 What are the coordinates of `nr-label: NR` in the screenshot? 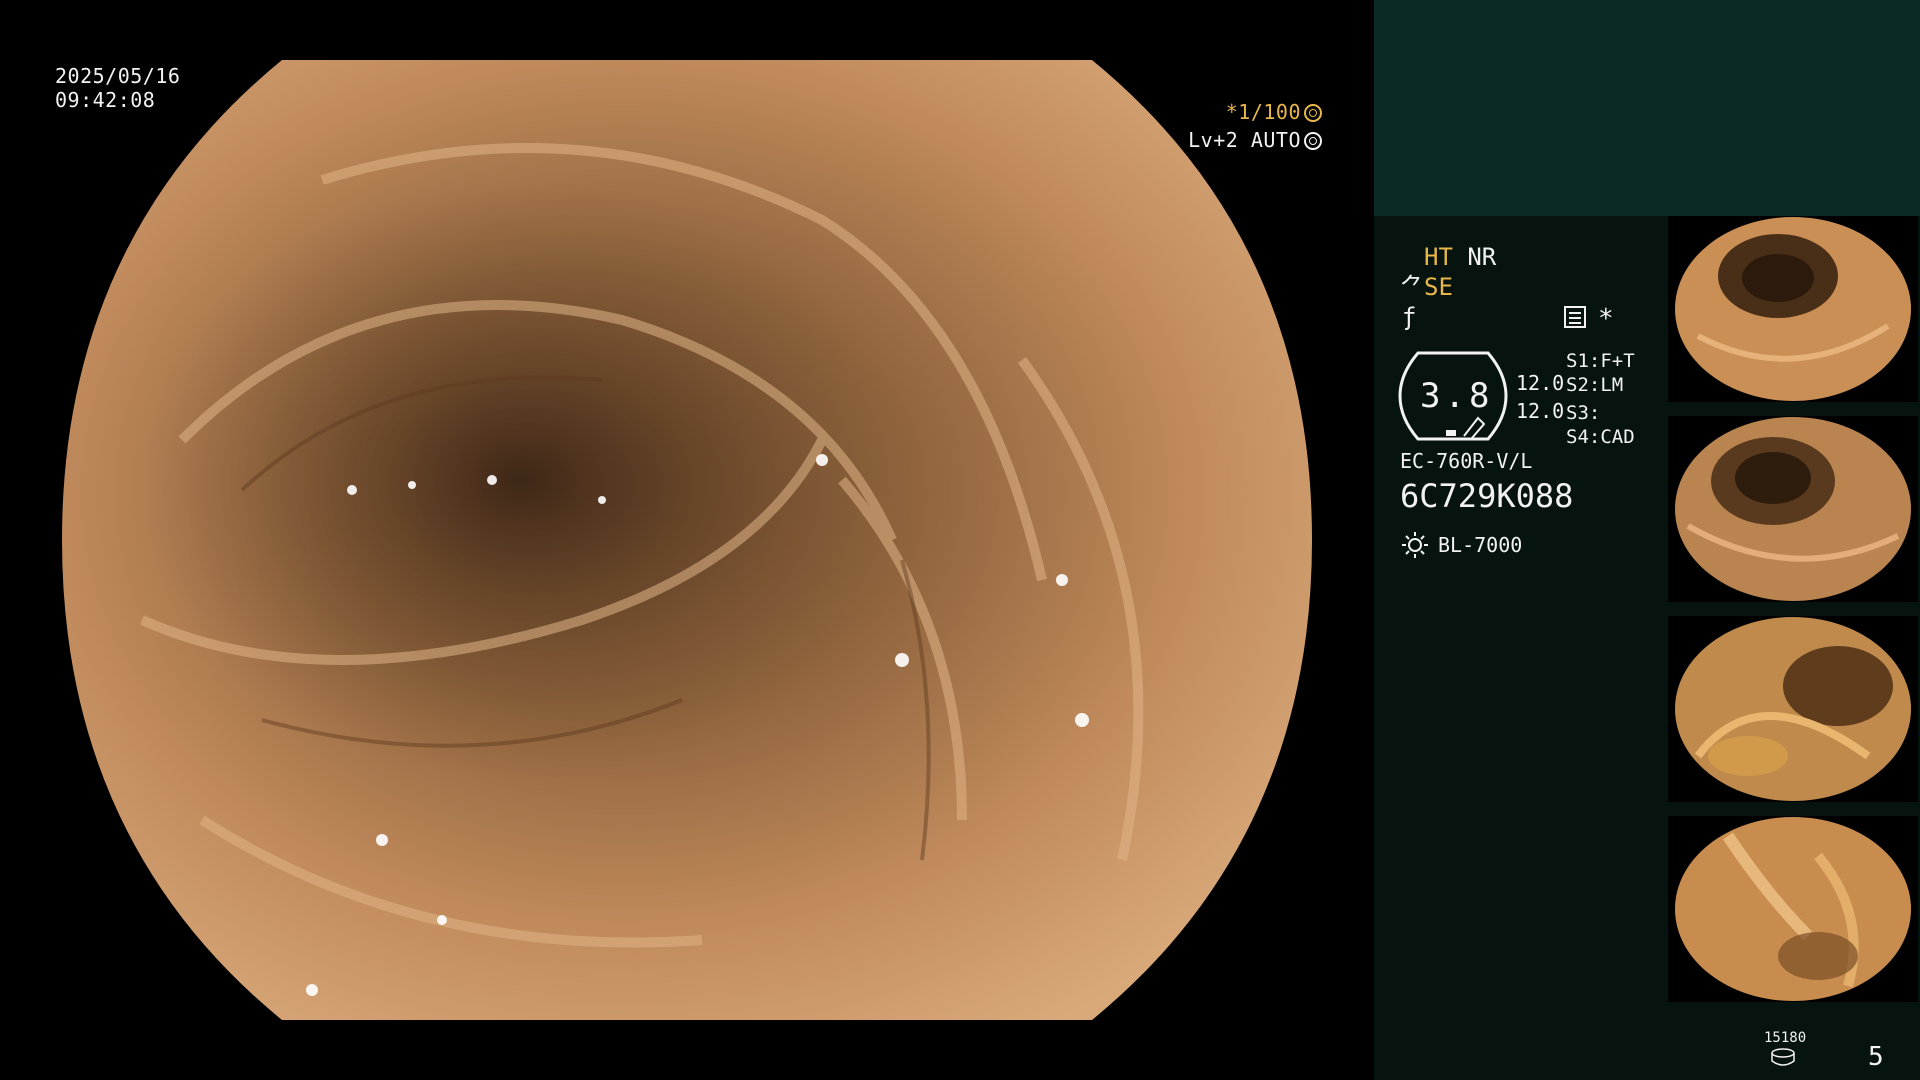 It's located at (1482, 257).